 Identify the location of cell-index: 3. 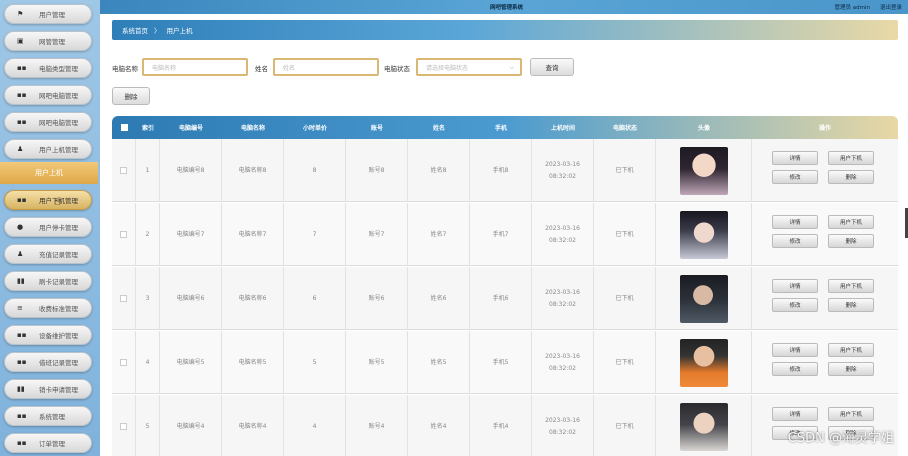
(148, 298).